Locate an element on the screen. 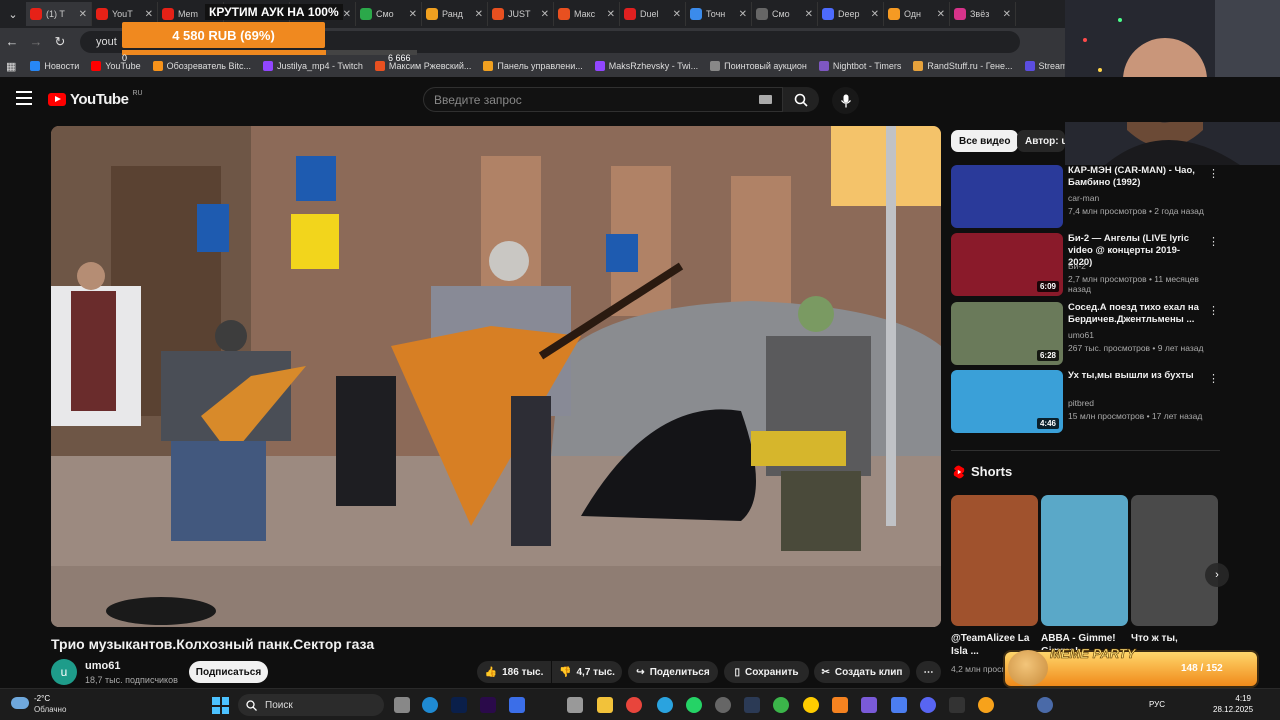 The width and height of the screenshot is (1280, 720). dislike-button: 👎 4,7 тыс. is located at coordinates (587, 672).